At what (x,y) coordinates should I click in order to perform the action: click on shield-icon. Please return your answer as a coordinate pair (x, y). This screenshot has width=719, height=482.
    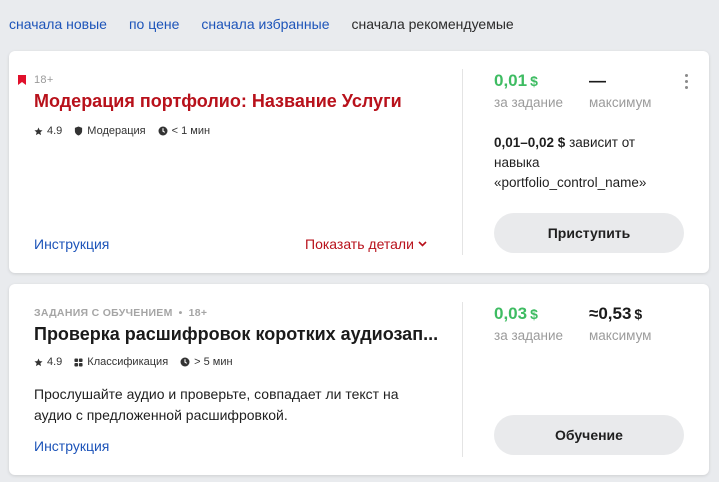
    Looking at the image, I should click on (78, 131).